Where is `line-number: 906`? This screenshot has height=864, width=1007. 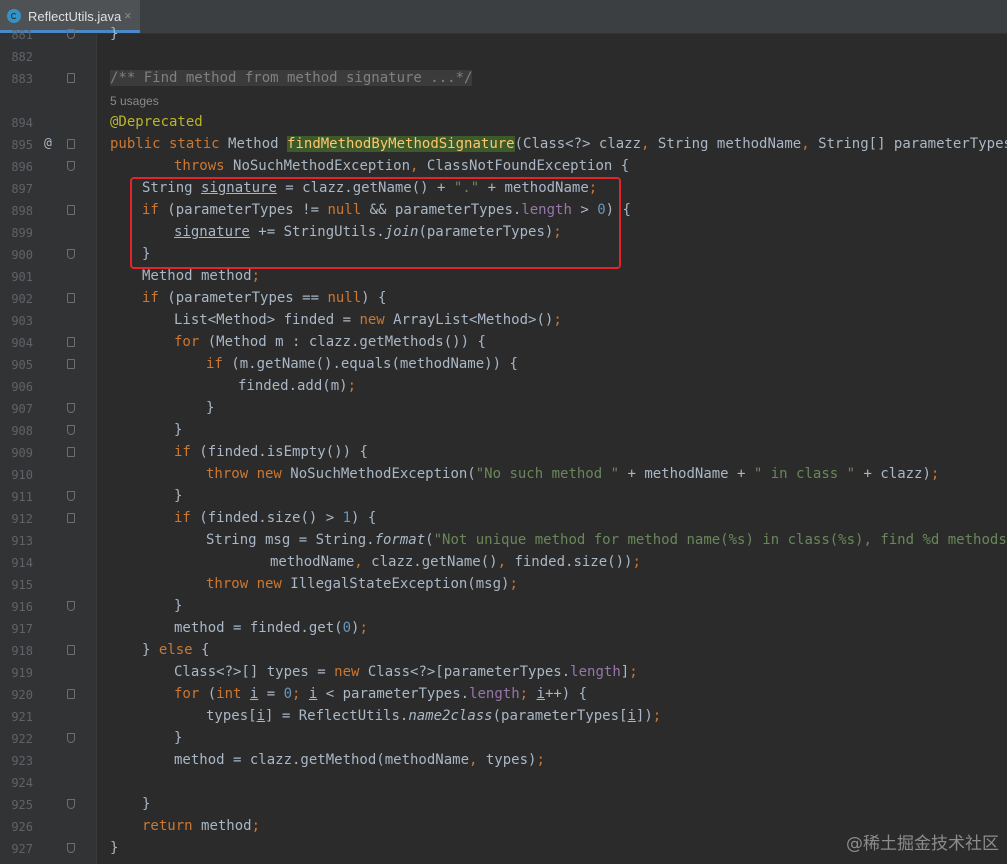 line-number: 906 is located at coordinates (22, 387).